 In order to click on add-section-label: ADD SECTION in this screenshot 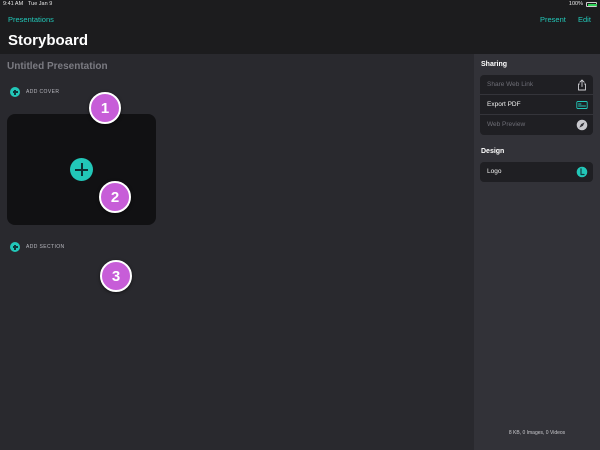, I will do `click(45, 247)`.